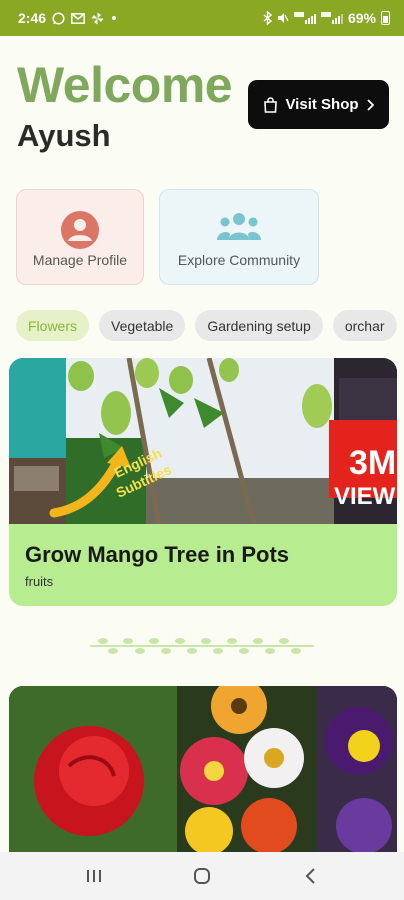 This screenshot has width=404, height=900. I want to click on username: Ayush, so click(64, 135).